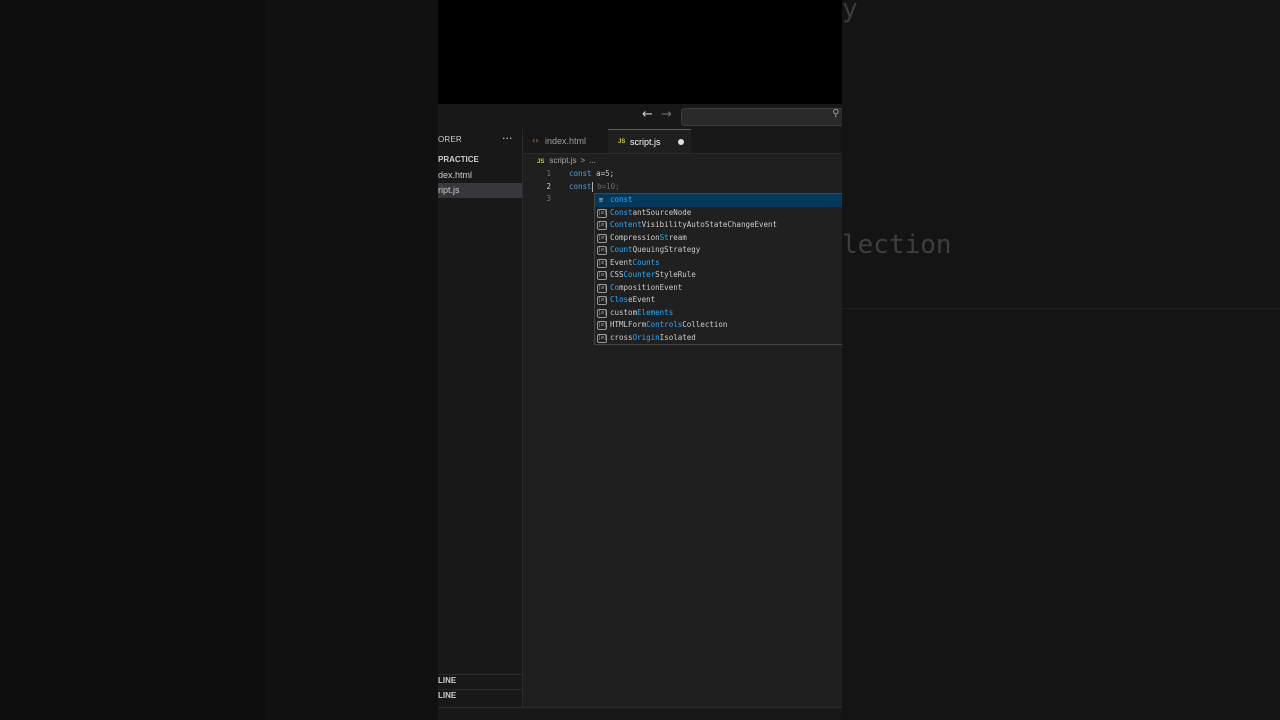 Image resolution: width=1280 pixels, height=720 pixels. I want to click on suggestion-label: CompressionStream, so click(648, 237).